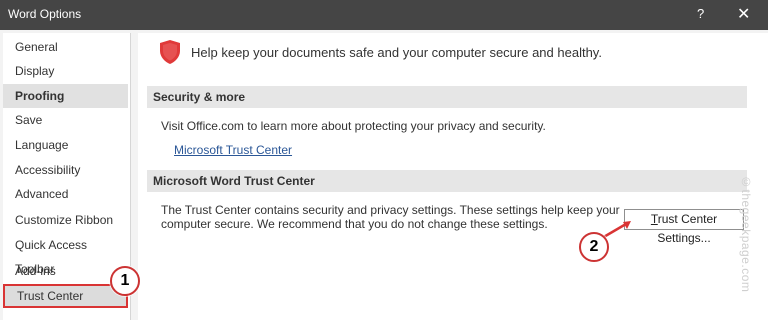  I want to click on sidebar-item-accessibility: Accessibility, so click(65, 170).